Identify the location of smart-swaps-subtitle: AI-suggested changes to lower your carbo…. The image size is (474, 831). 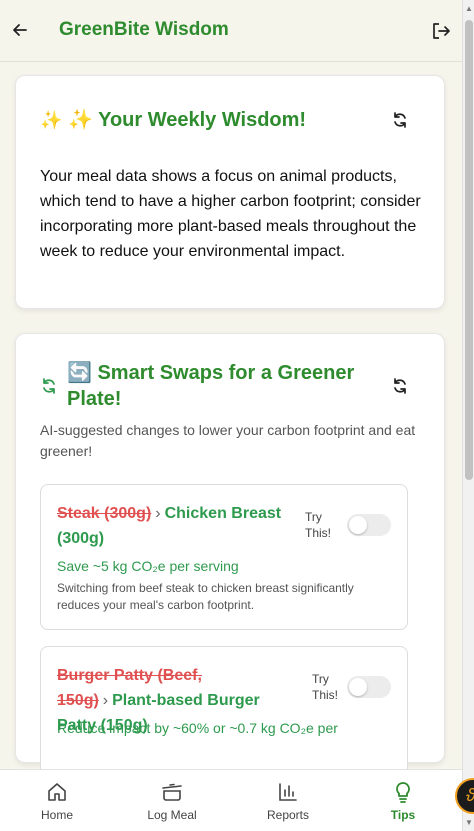
(228, 440).